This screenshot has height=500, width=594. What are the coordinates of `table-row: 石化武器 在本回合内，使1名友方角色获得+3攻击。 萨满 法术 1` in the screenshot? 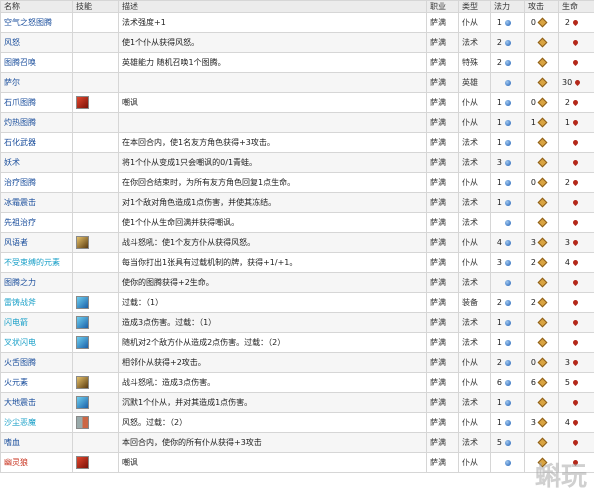 It's located at (297, 142).